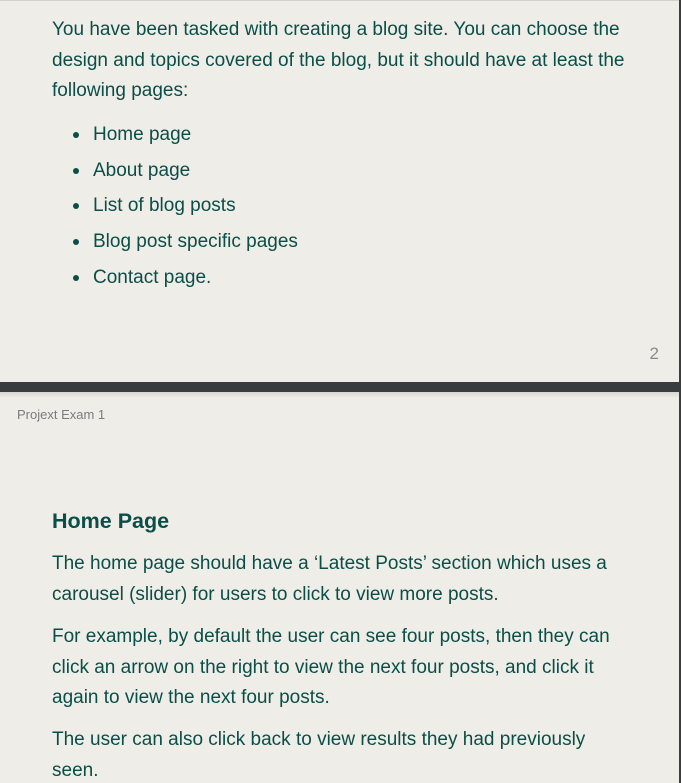 The height and width of the screenshot is (783, 681). I want to click on list-item: List of blog posts, so click(185, 206).